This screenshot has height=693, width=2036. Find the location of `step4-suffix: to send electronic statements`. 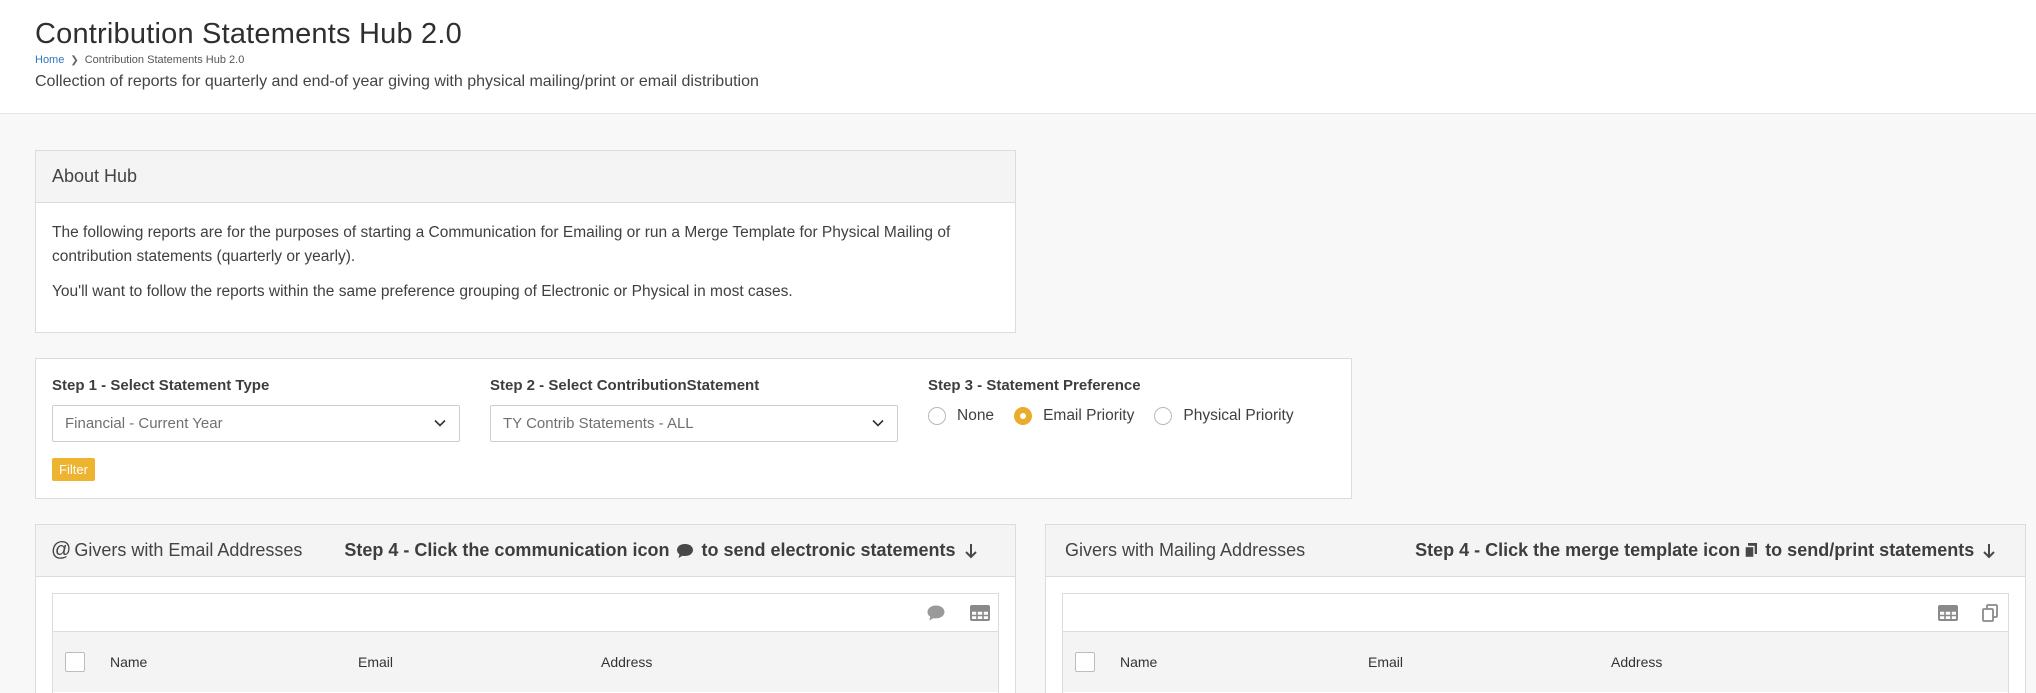

step4-suffix: to send electronic statements is located at coordinates (828, 550).